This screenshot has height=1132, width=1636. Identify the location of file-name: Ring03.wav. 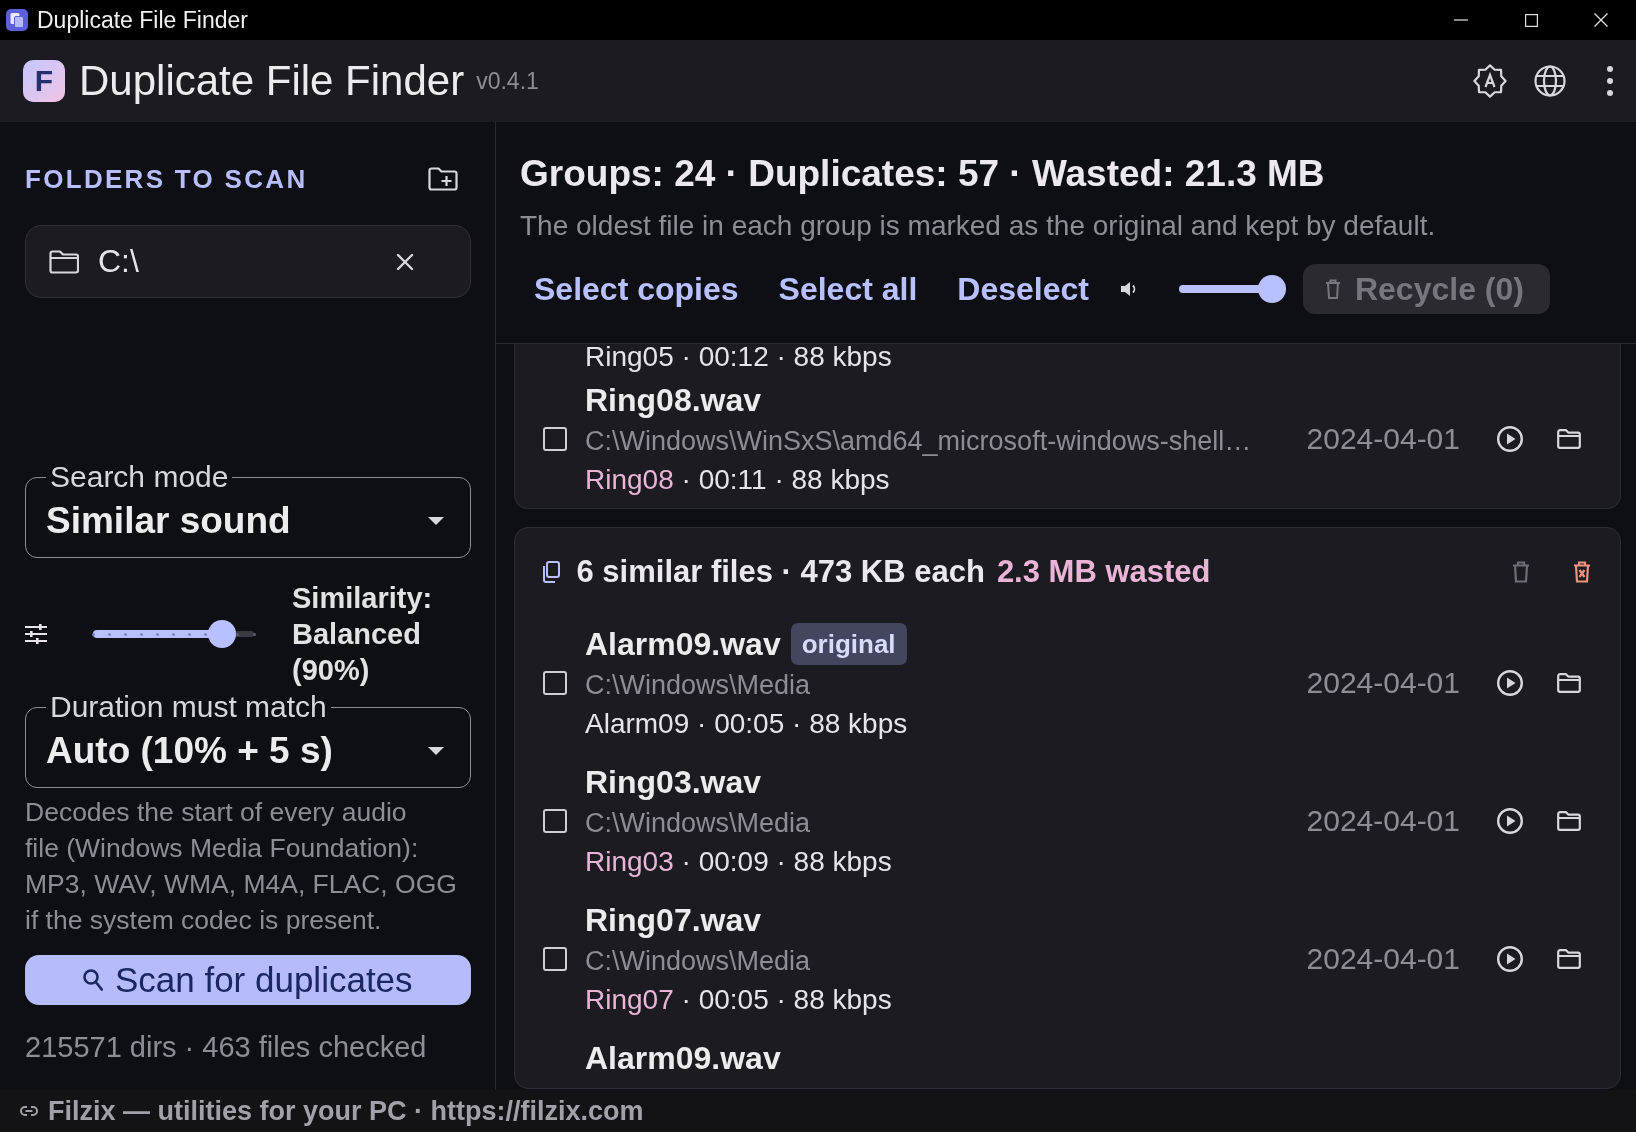
(673, 782).